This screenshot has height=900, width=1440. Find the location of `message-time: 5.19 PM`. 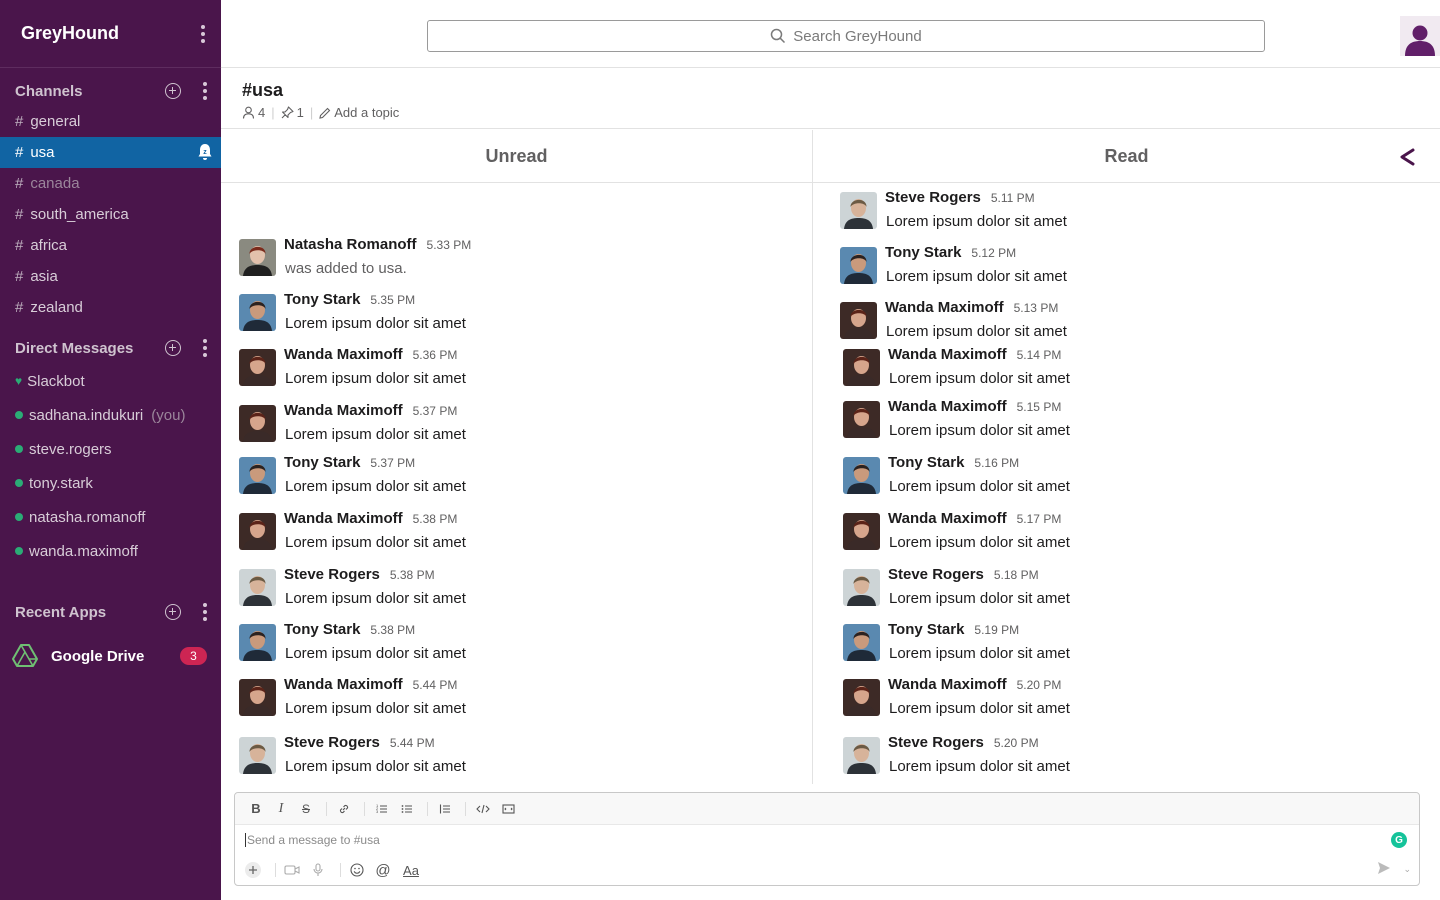

message-time: 5.19 PM is located at coordinates (996, 630).